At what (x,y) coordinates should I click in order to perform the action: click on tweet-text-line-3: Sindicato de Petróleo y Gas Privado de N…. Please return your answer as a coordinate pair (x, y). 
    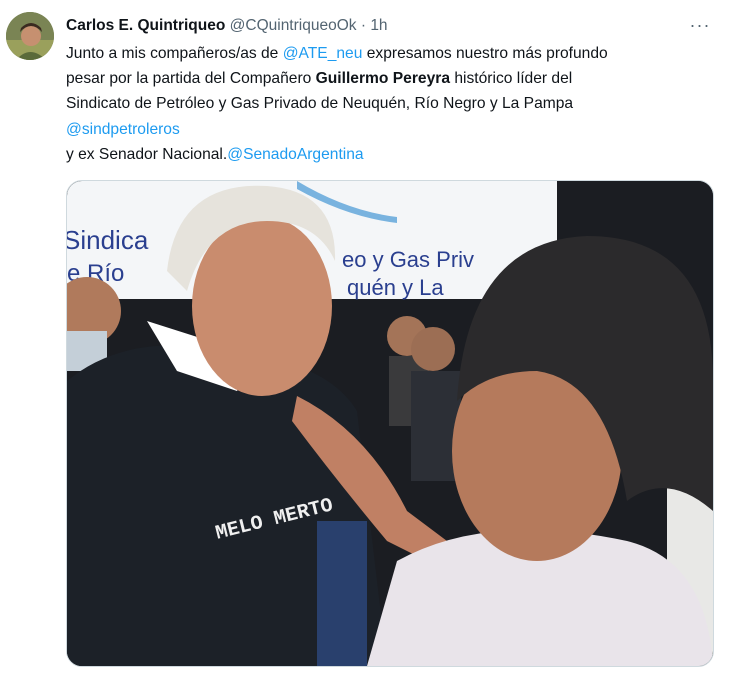
    Looking at the image, I should click on (320, 104).